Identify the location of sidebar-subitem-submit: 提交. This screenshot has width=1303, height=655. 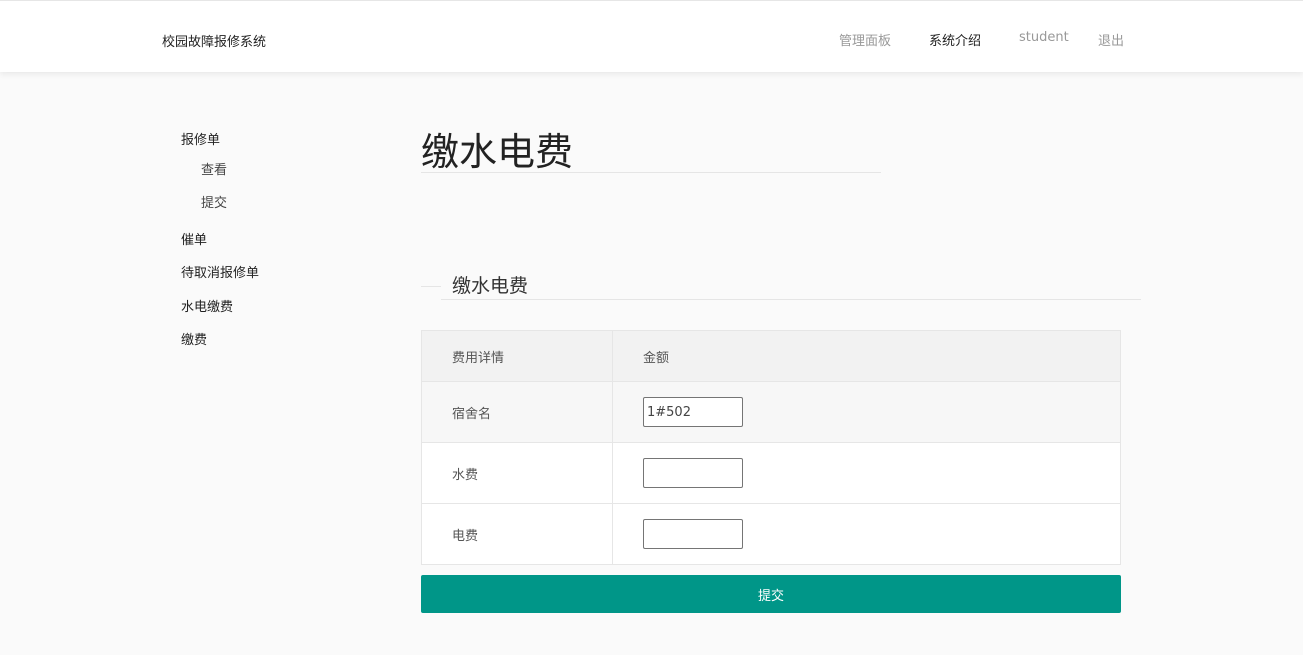
(214, 204).